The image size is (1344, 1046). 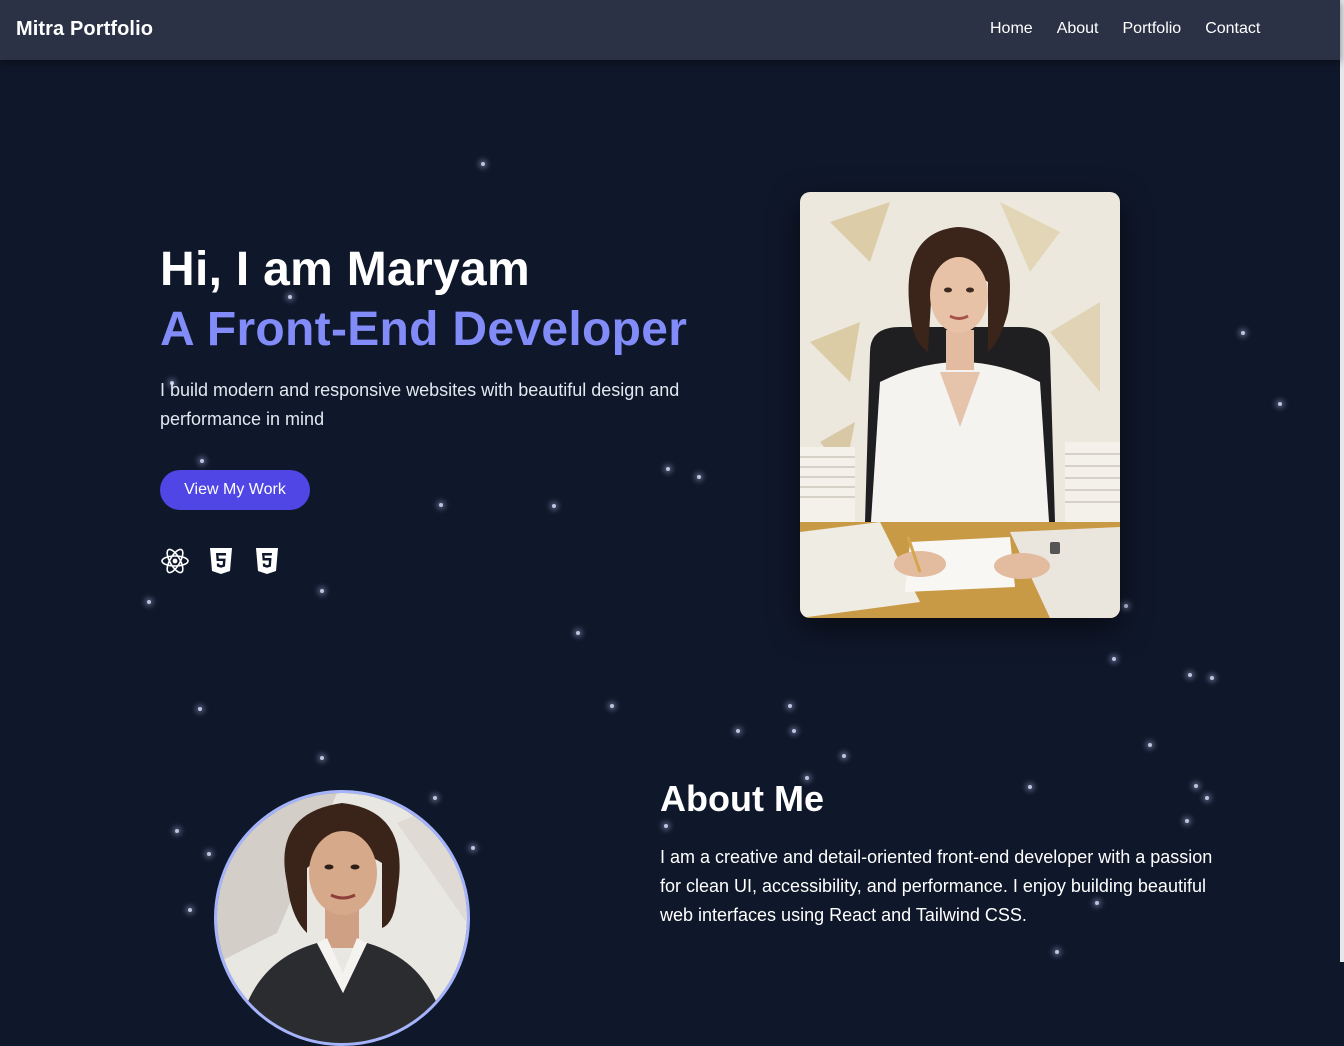 What do you see at coordinates (345, 269) in the screenshot?
I see `hero-greeting: Hi, I am Maryam` at bounding box center [345, 269].